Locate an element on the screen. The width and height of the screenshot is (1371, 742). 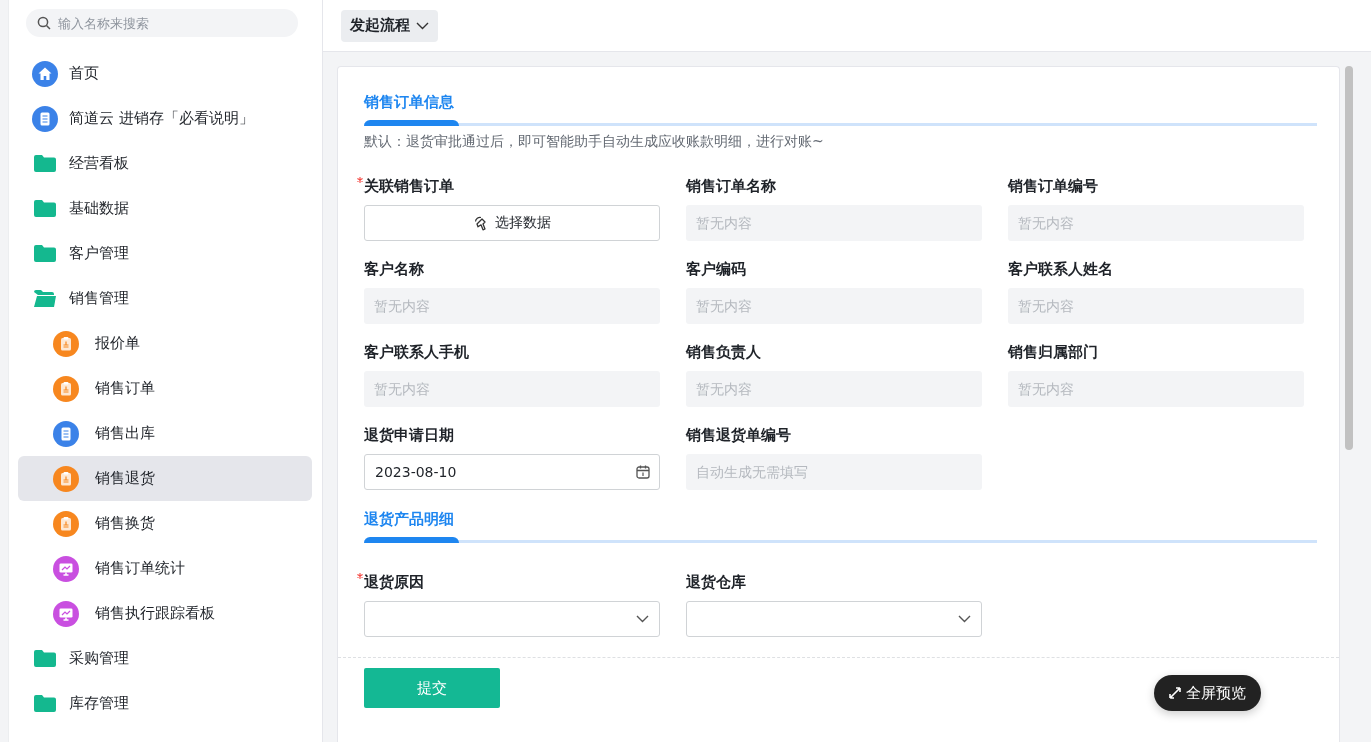
nav-item: 销售订单统计 is located at coordinates (165, 568).